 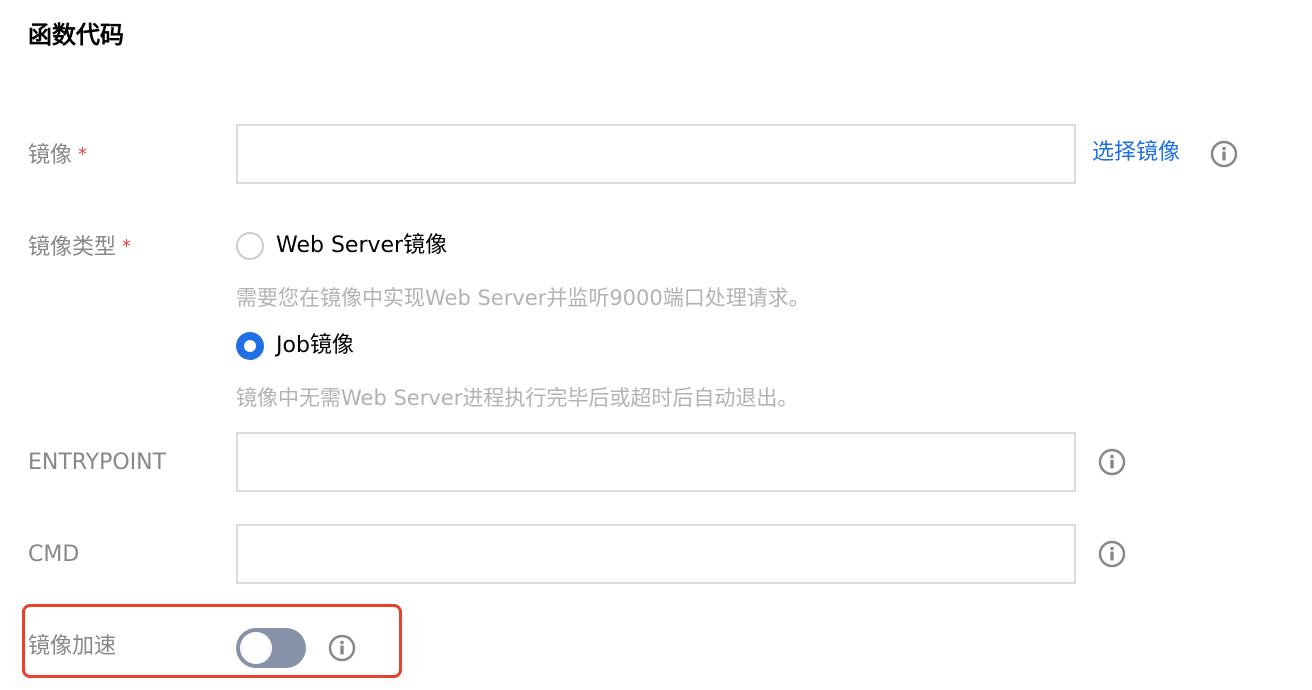 I want to click on cmd-input, so click(x=656, y=554).